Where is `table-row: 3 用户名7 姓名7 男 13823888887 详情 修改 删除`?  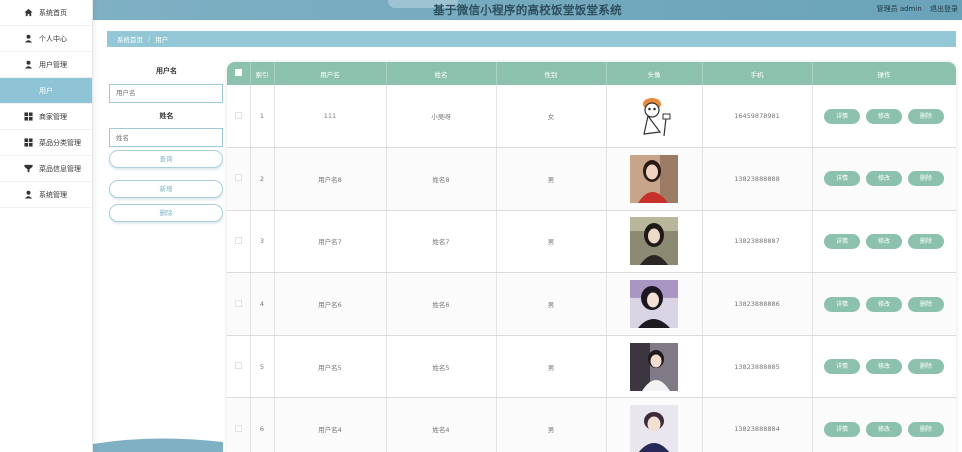
table-row: 3 用户名7 姓名7 男 13823888887 详情 修改 删除 is located at coordinates (591, 242).